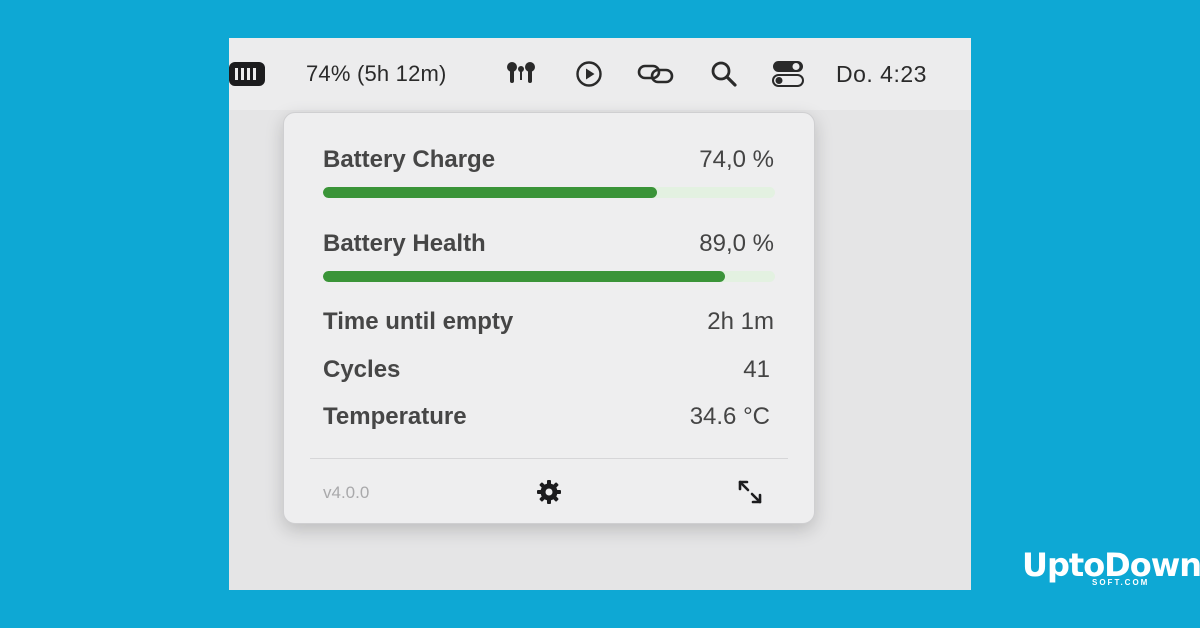 Image resolution: width=1200 pixels, height=628 pixels. Describe the element at coordinates (490, 192) in the screenshot. I see `battery-charge-bar-fill` at that location.